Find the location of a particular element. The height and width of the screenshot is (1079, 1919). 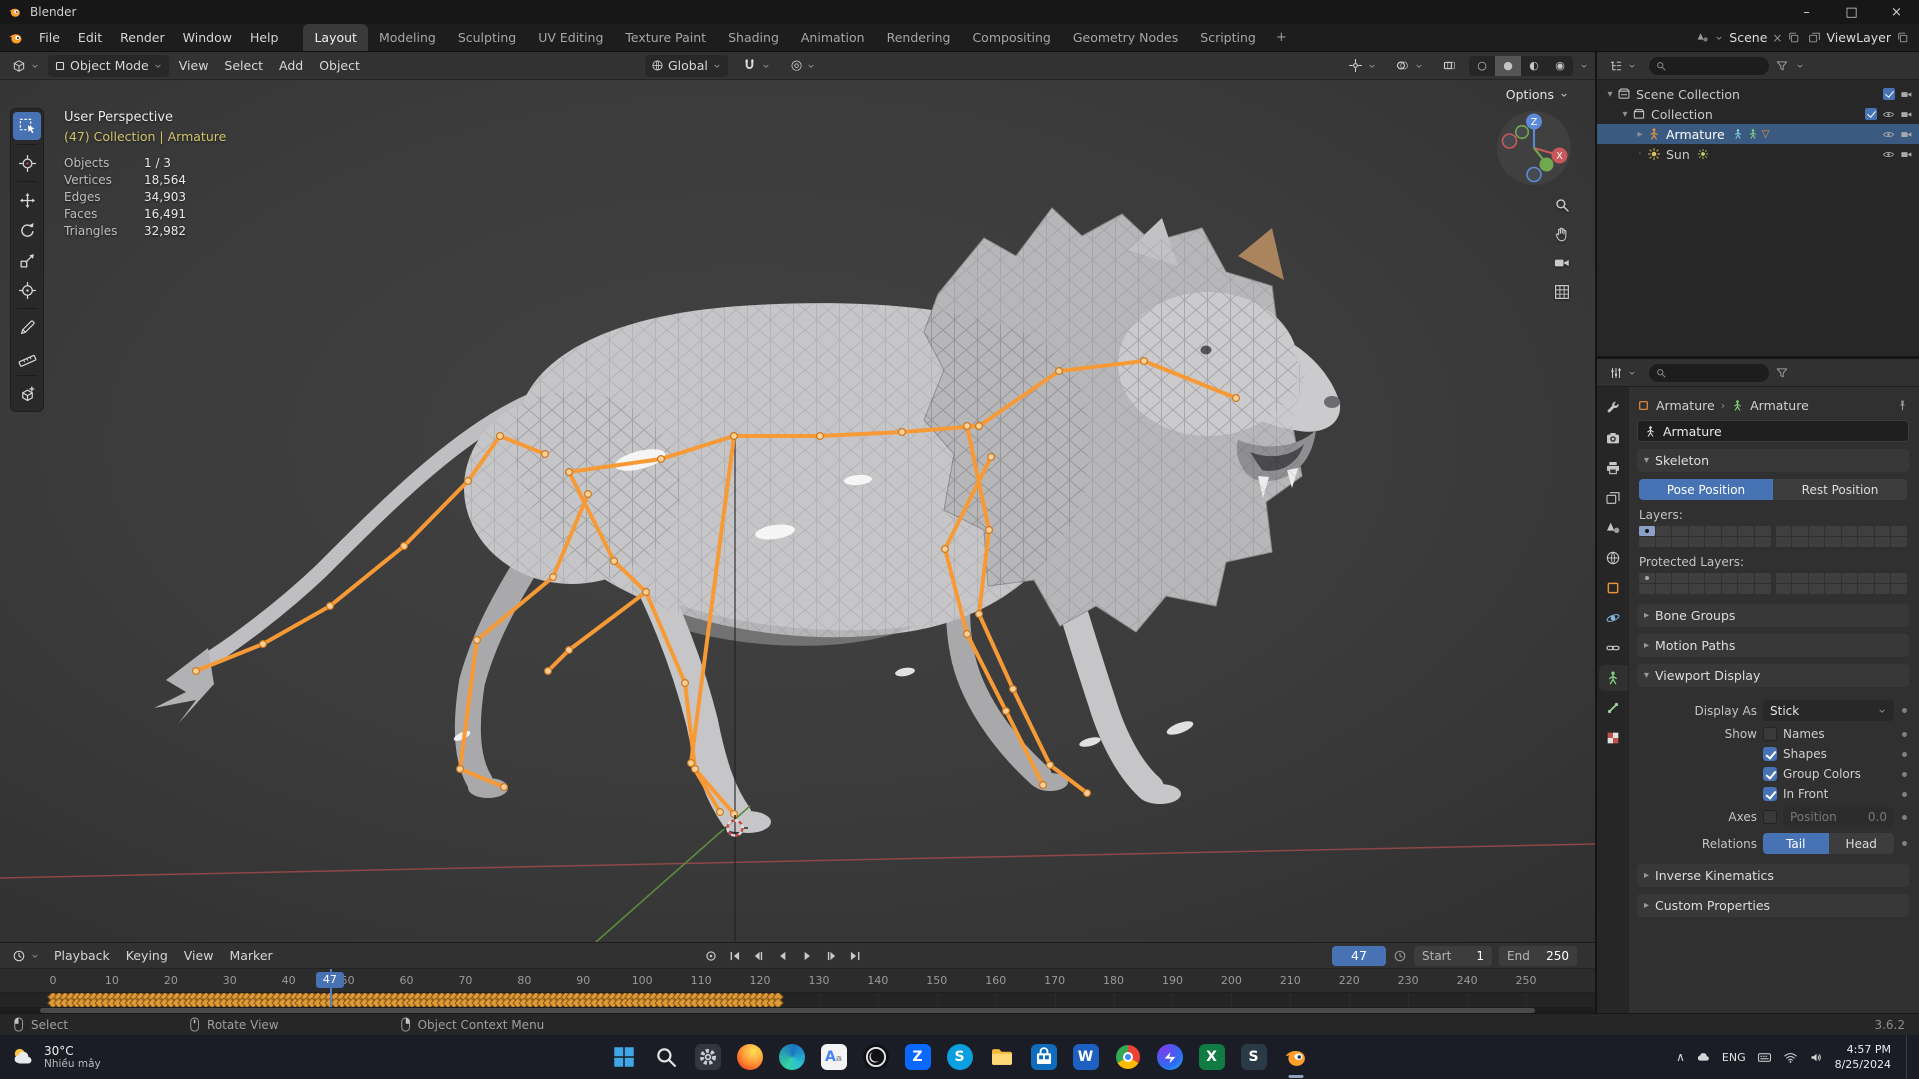

play-reverse-button is located at coordinates (783, 956).